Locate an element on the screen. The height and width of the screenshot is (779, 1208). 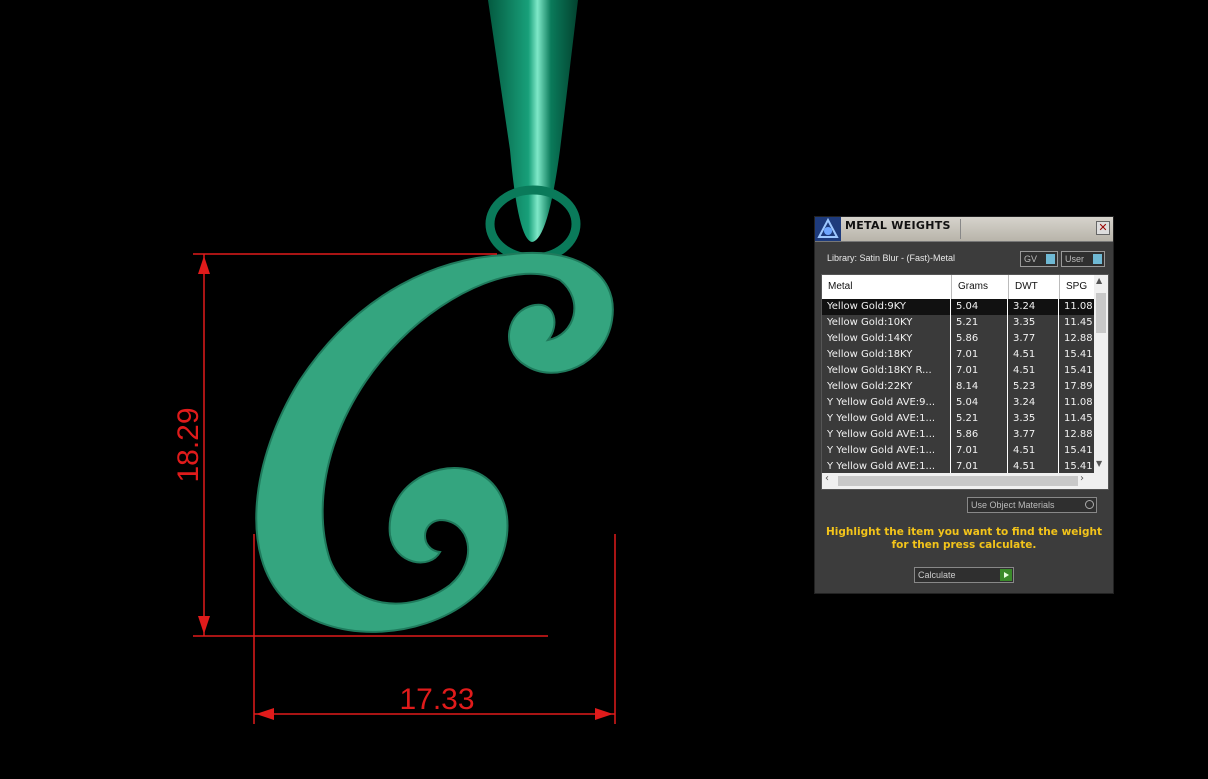
use-object-materials-label: Use Object Materials is located at coordinates (1013, 505).